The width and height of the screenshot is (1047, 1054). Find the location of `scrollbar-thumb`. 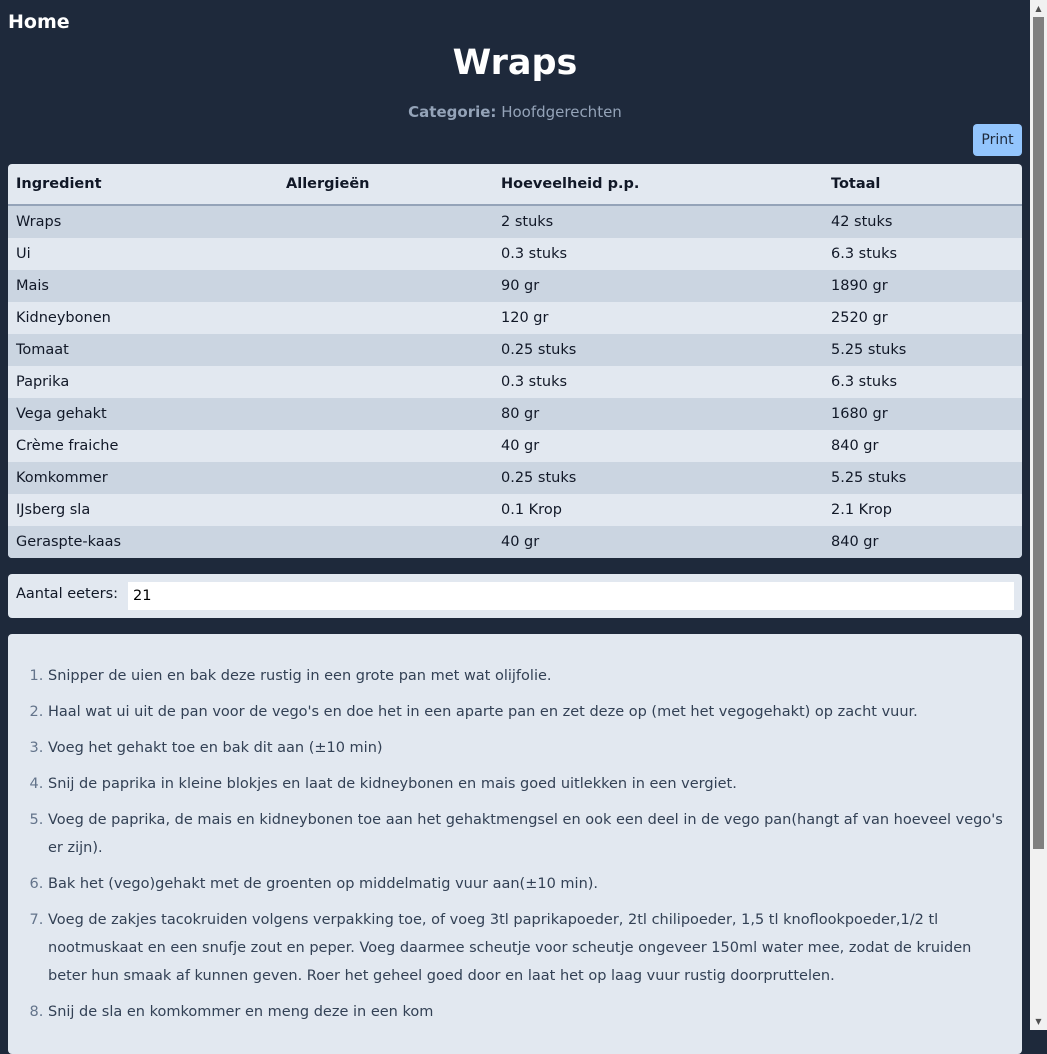

scrollbar-thumb is located at coordinates (1038, 433).